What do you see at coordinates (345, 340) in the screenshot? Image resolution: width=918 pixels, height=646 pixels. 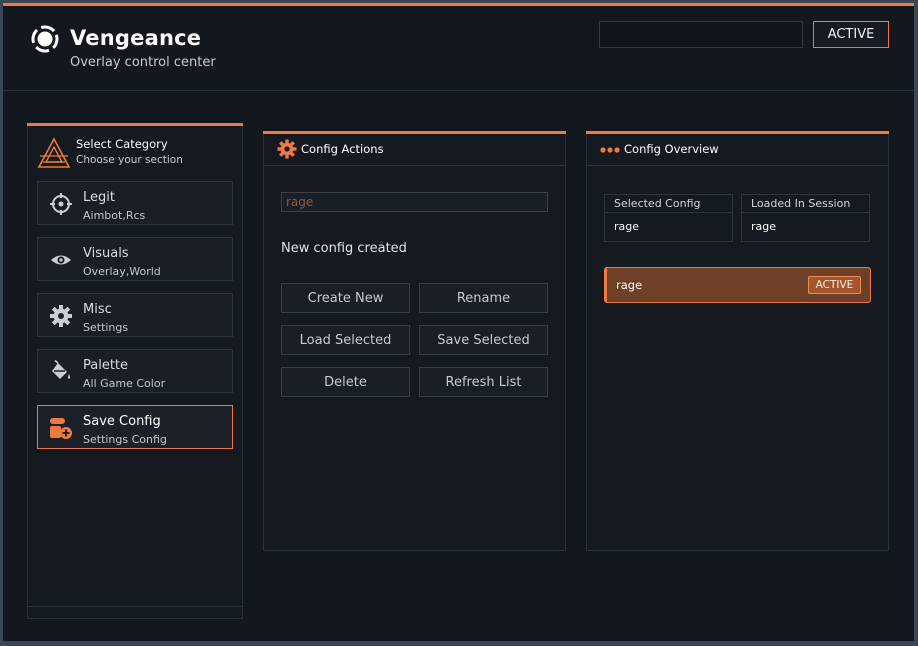 I see `load-selected-button: Load Selected` at bounding box center [345, 340].